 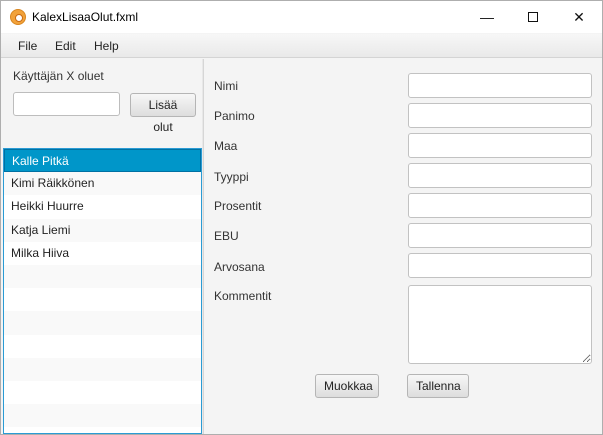 I want to click on list-item: Kalle Pitkä, so click(x=102, y=161).